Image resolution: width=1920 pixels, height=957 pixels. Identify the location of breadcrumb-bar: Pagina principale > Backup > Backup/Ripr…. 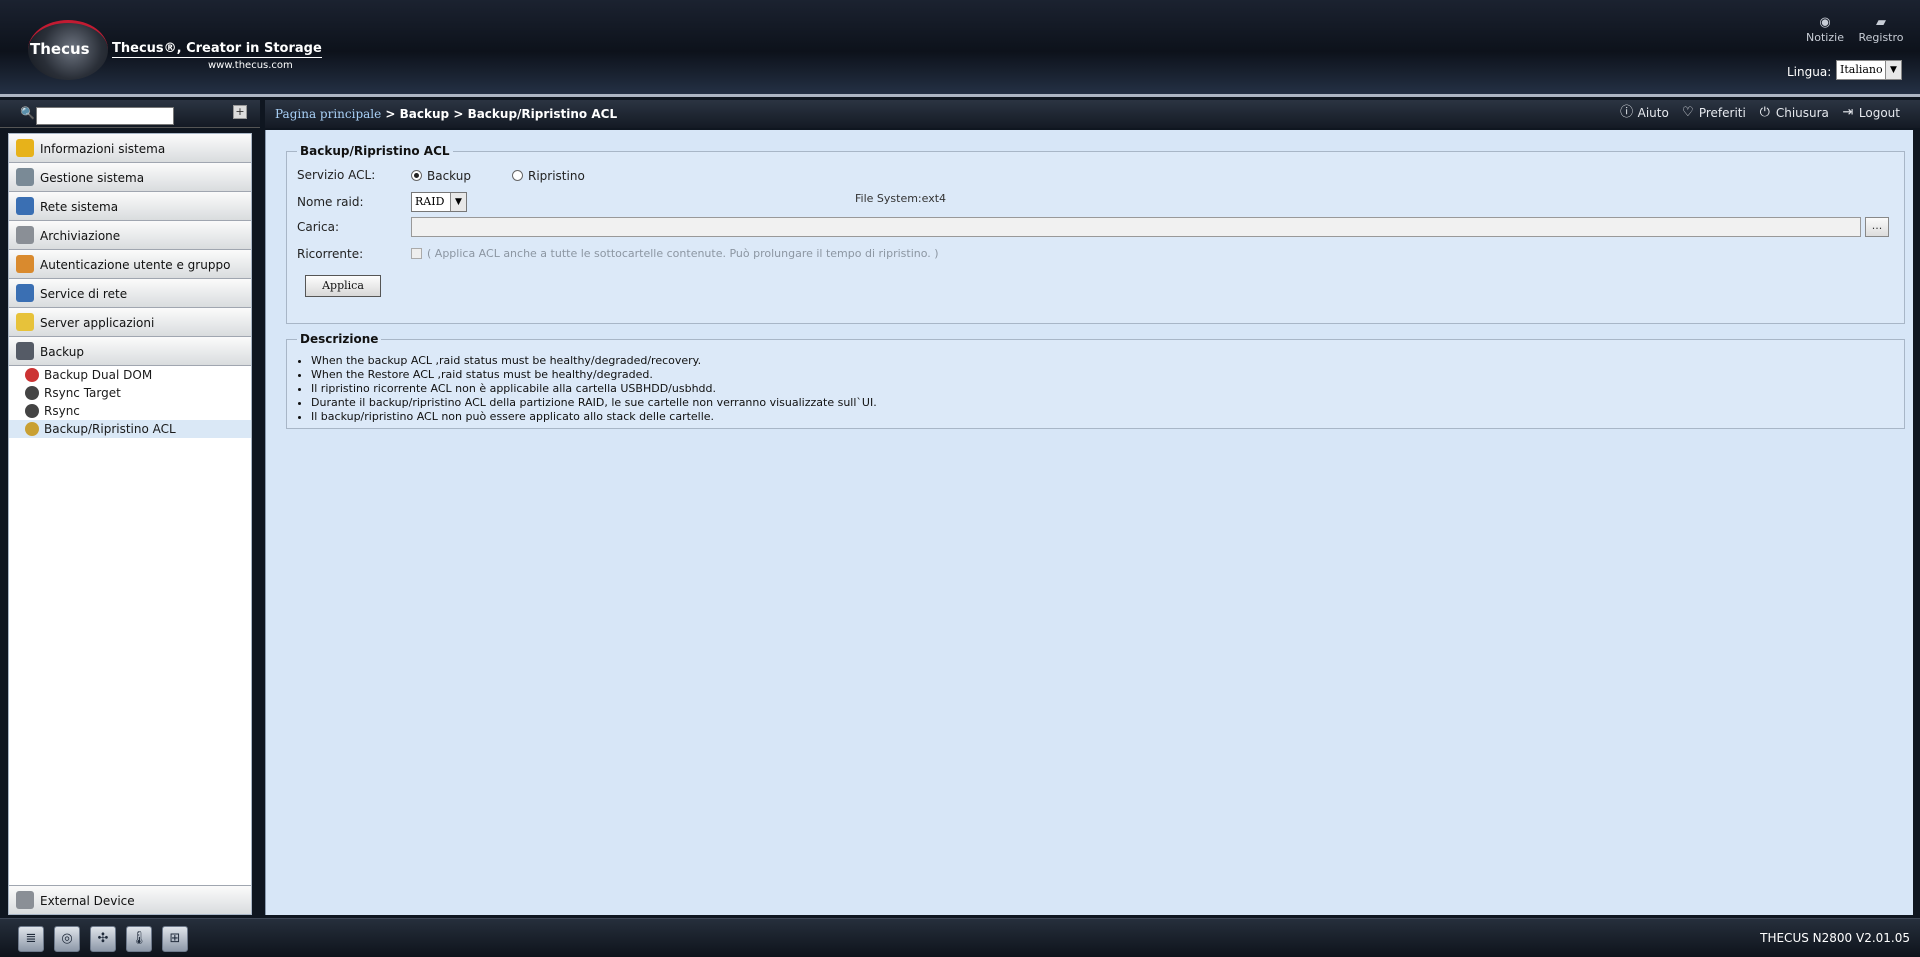
(1092, 114).